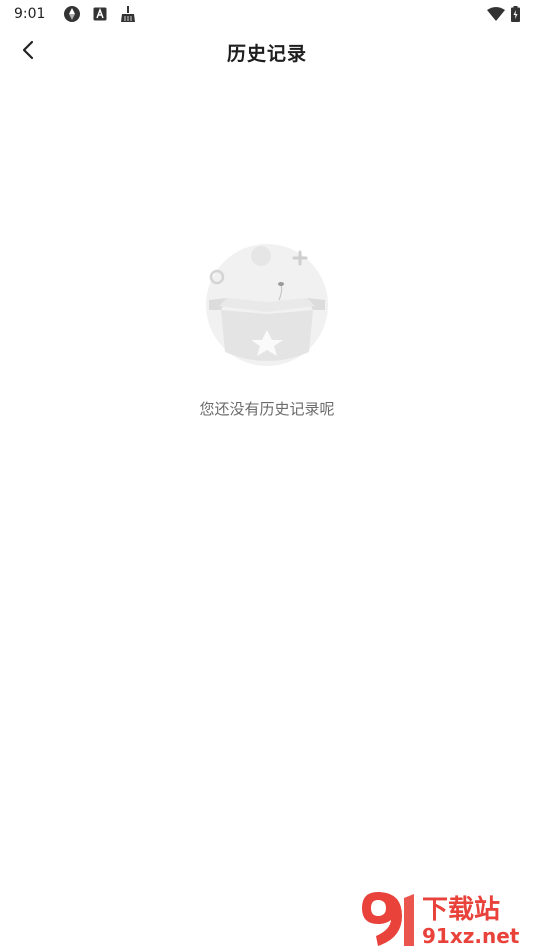 This screenshot has height=950, width=534. What do you see at coordinates (267, 14) in the screenshot?
I see `status-bar: 9:01` at bounding box center [267, 14].